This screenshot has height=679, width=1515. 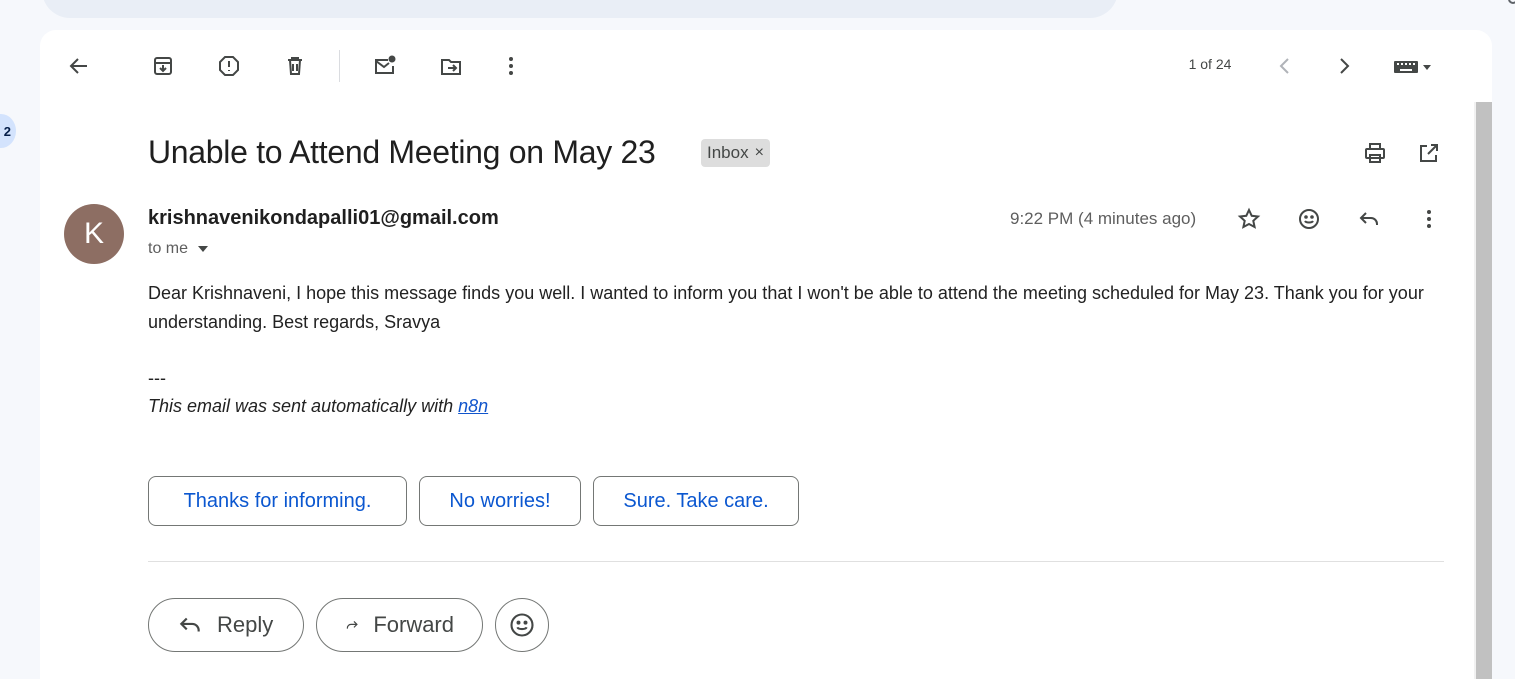 I want to click on email-subject: Unable to Attend Meeting on May 23, so click(x=402, y=152).